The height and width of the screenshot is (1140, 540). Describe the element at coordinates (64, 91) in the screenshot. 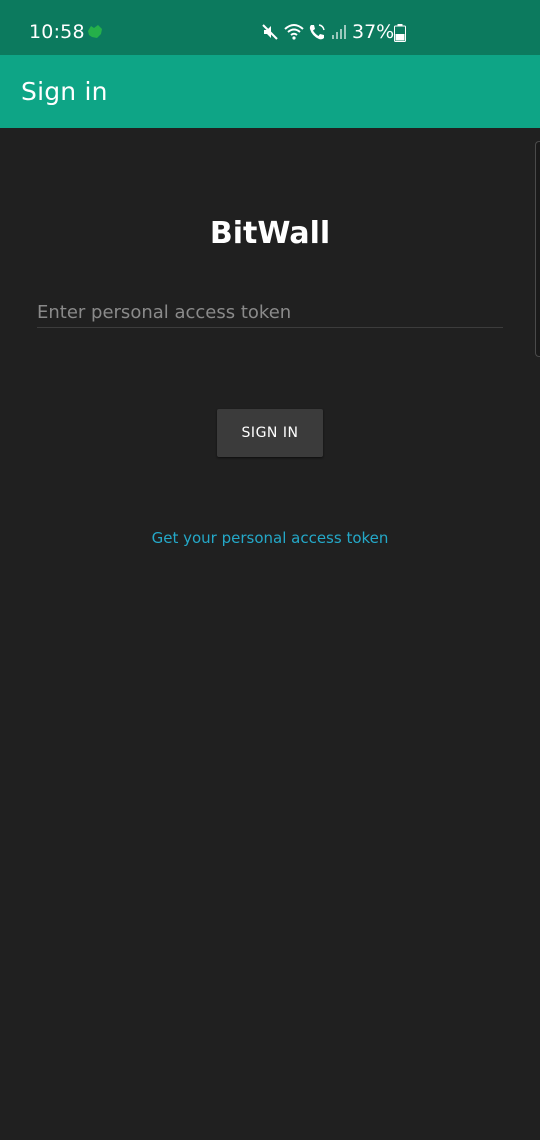

I see `page-title: Sign in` at that location.